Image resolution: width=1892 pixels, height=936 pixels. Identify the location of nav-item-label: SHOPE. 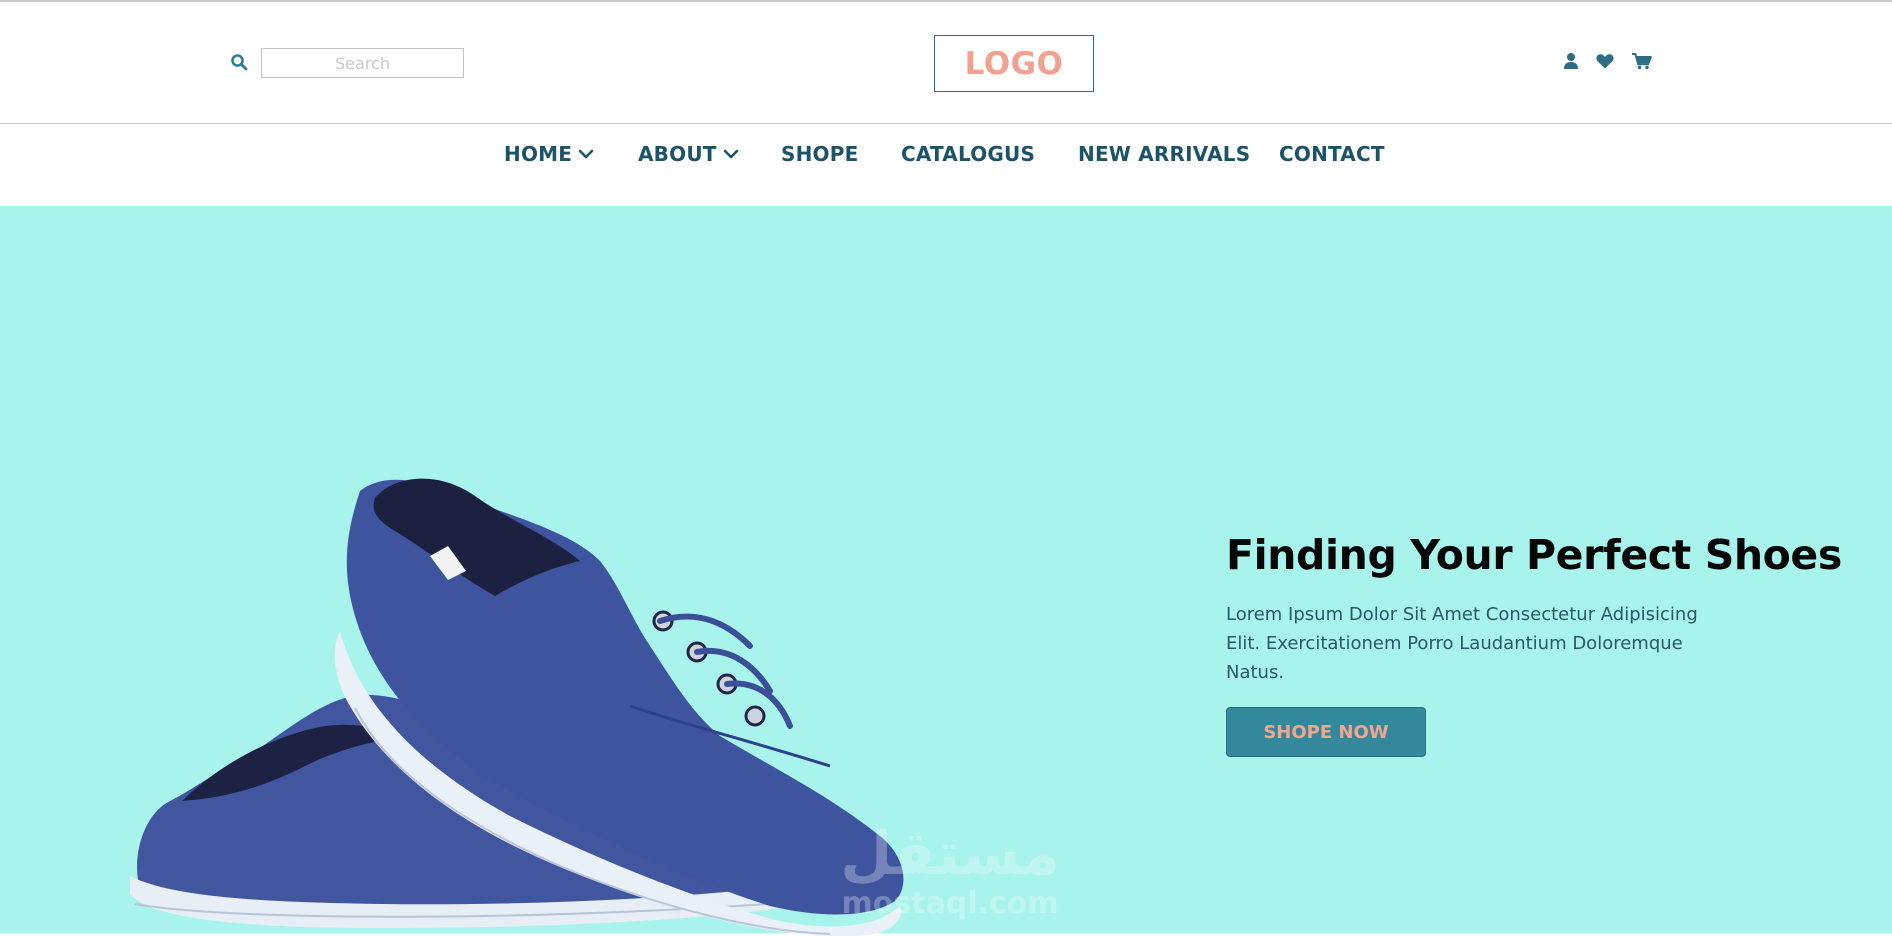
(820, 154).